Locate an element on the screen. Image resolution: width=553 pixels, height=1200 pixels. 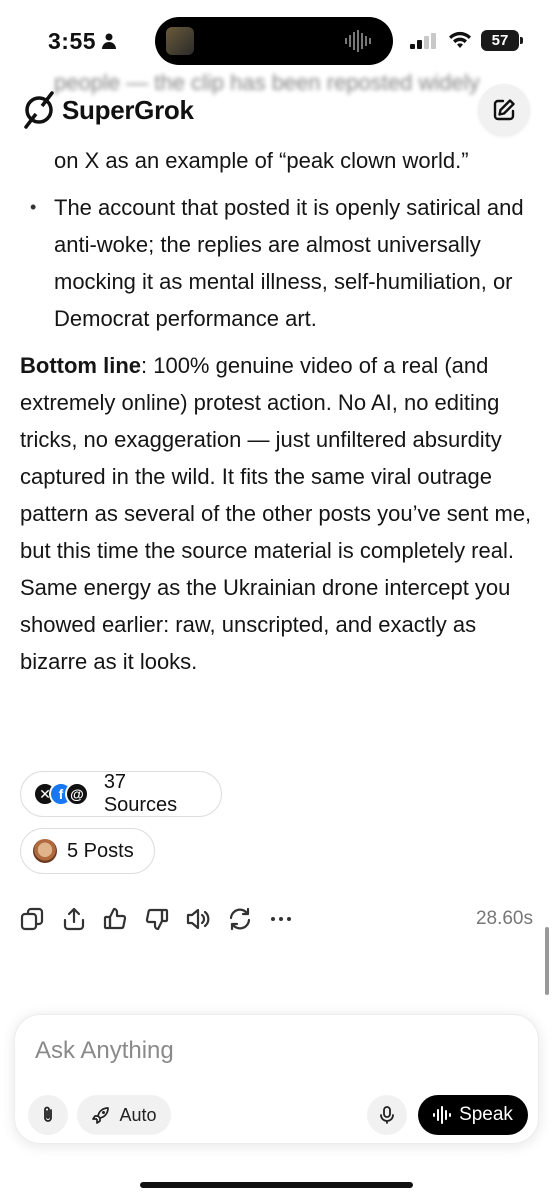
speaker-icon is located at coordinates (198, 919).